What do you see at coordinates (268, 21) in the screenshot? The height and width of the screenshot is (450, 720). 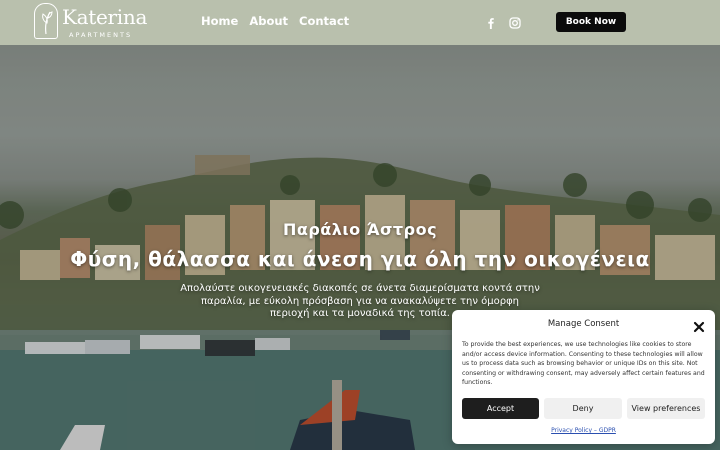 I see `nav-item-about: About` at bounding box center [268, 21].